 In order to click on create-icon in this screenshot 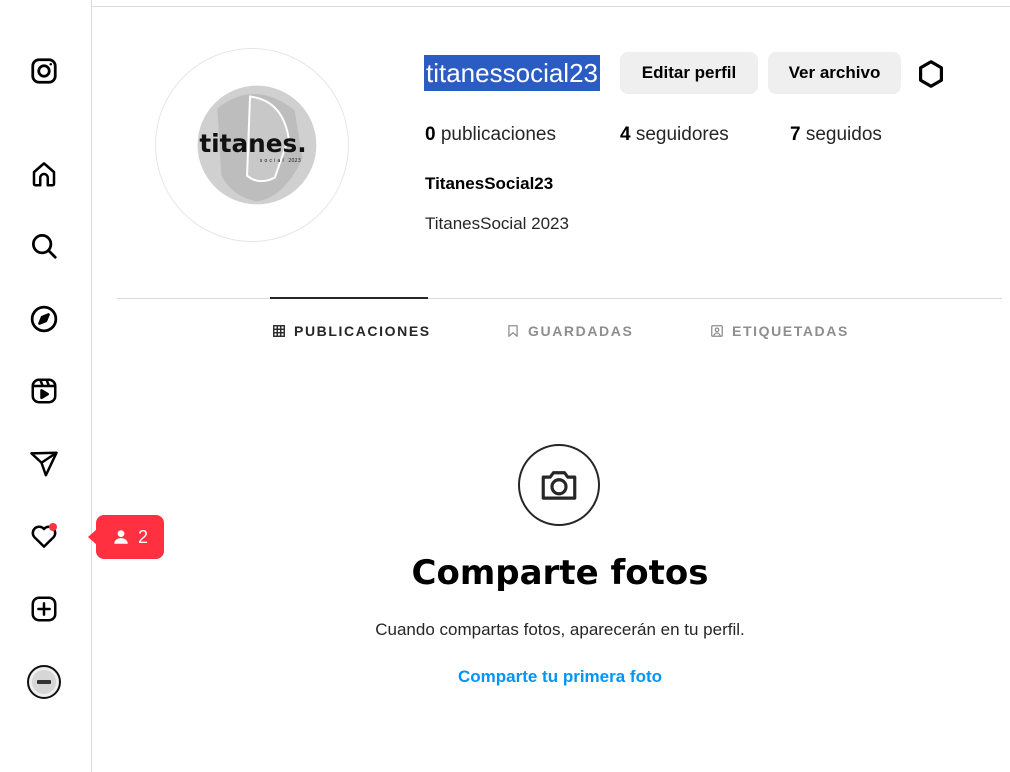, I will do `click(44, 609)`.